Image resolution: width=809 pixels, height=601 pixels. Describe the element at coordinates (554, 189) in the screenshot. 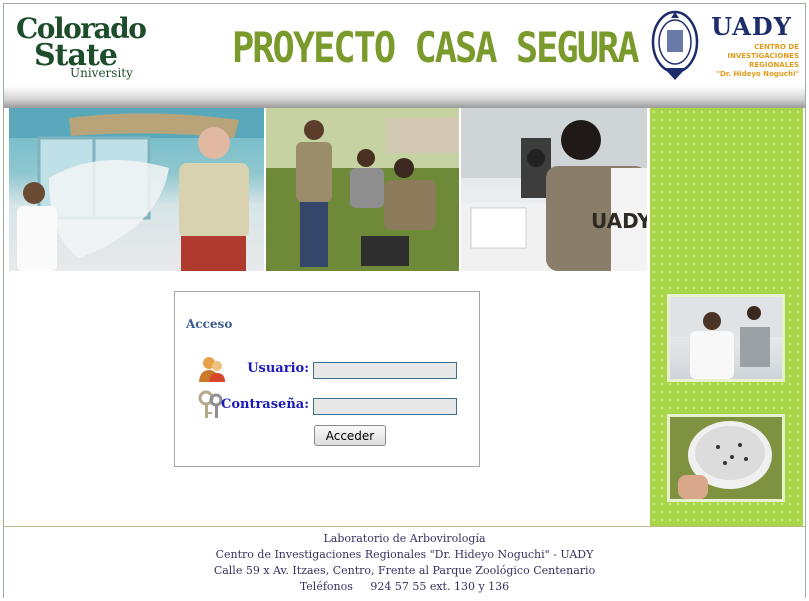

I see `photo-lab-microscope: UADY` at that location.